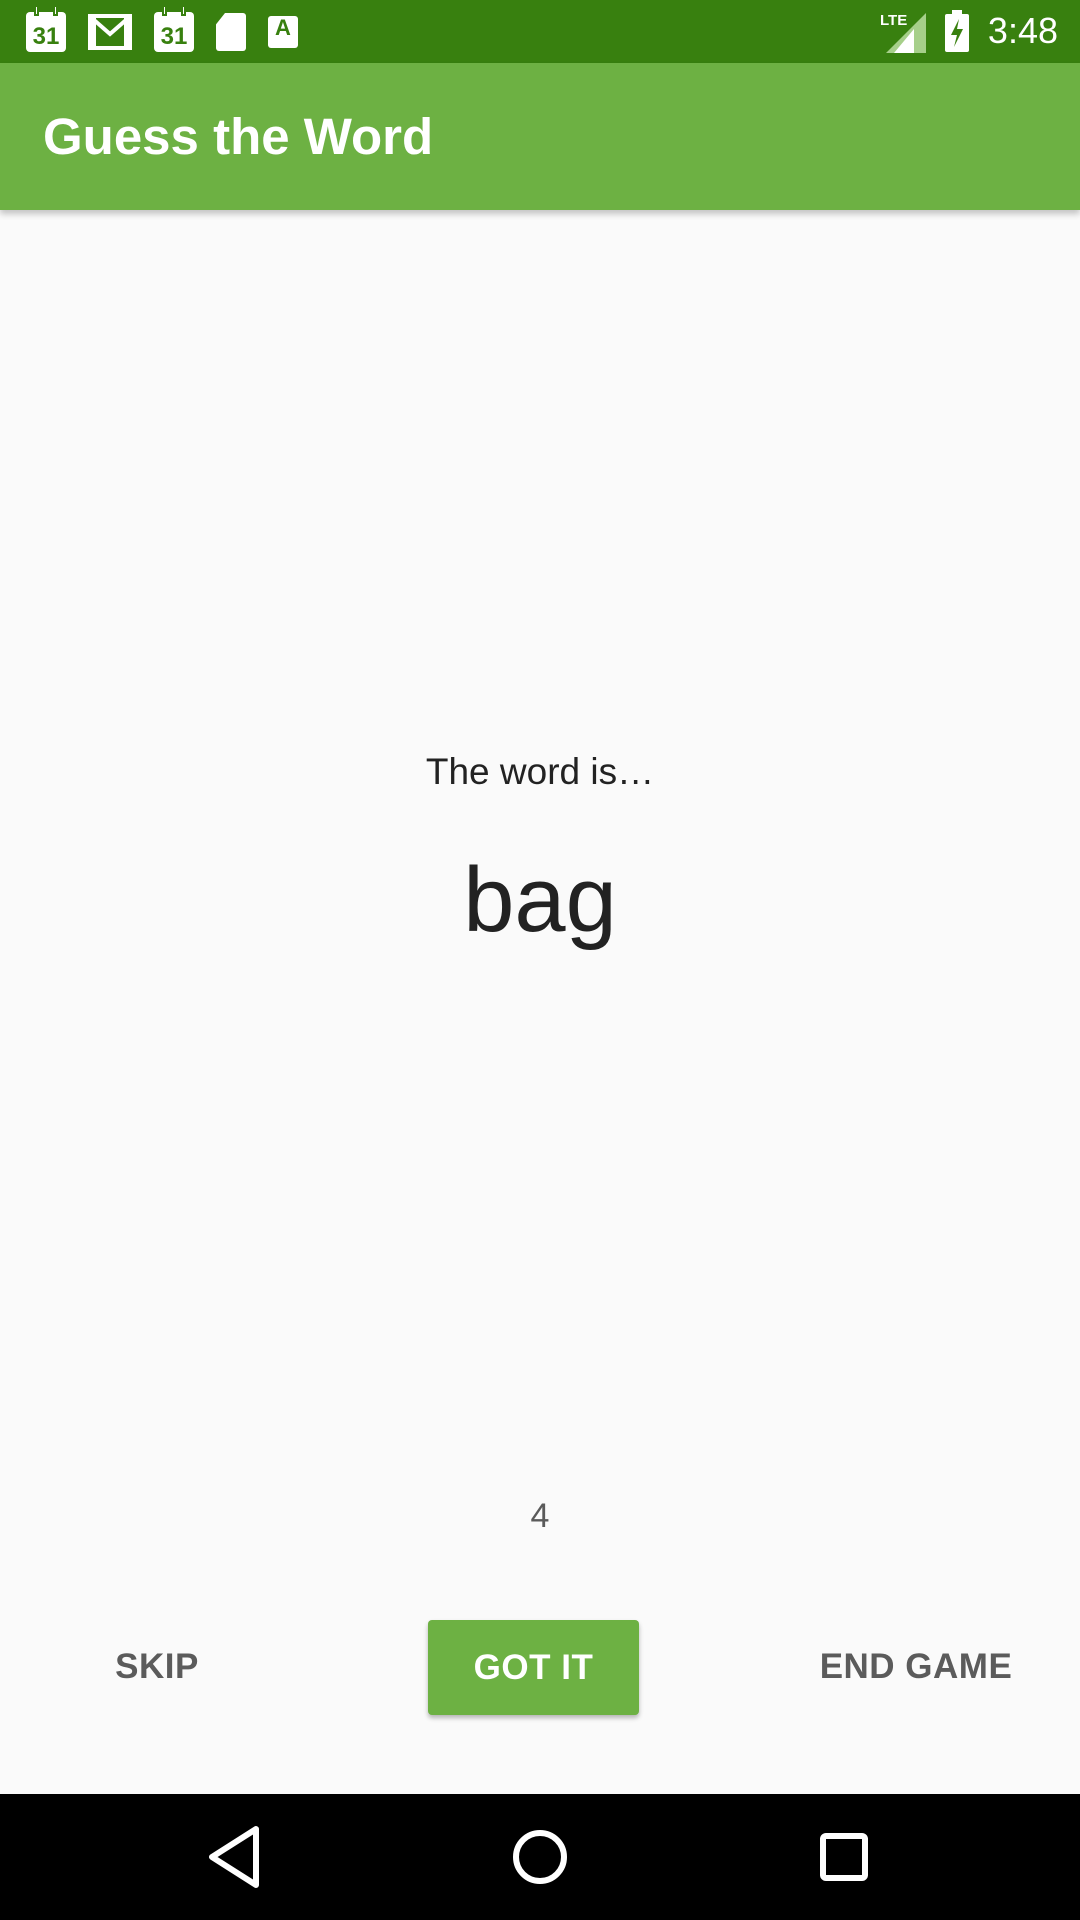 This screenshot has width=1080, height=1920. Describe the element at coordinates (110, 32) in the screenshot. I see `gmail-icon` at that location.